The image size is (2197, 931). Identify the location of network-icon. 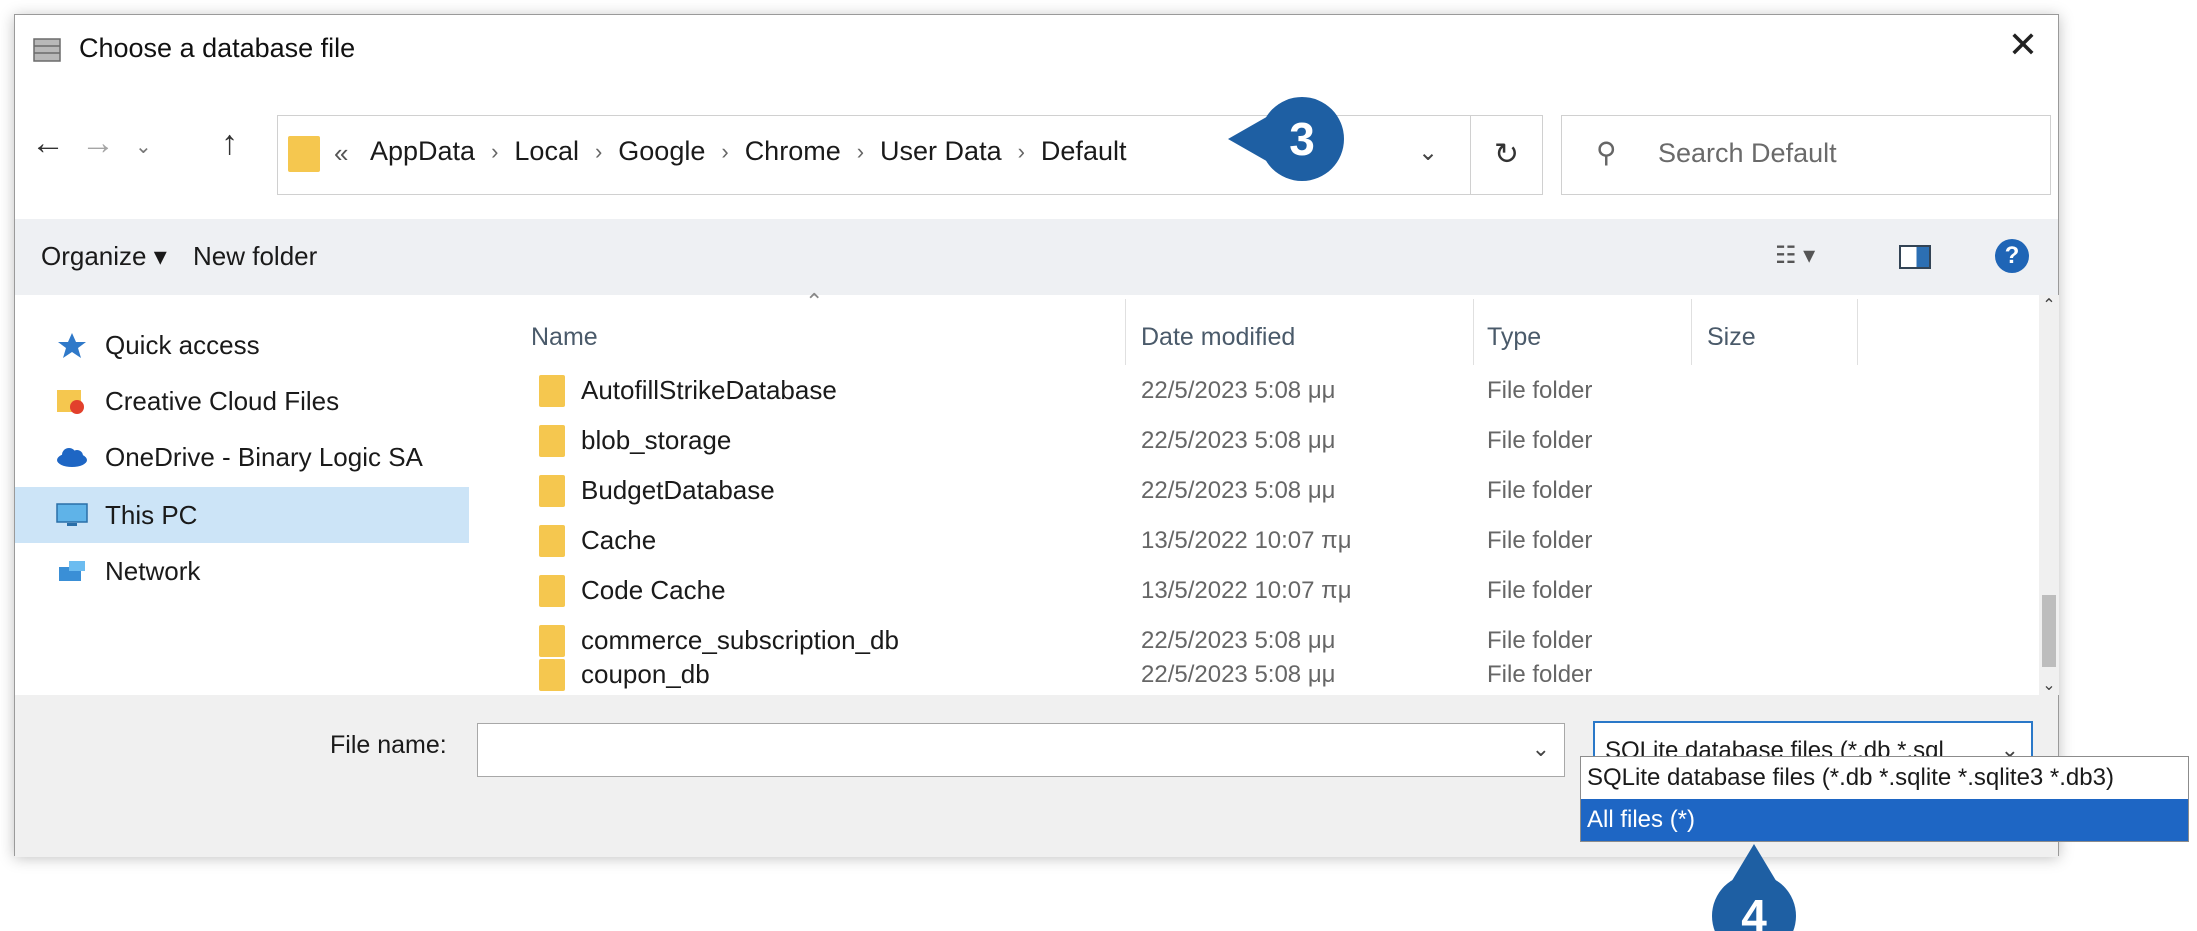
(72, 571).